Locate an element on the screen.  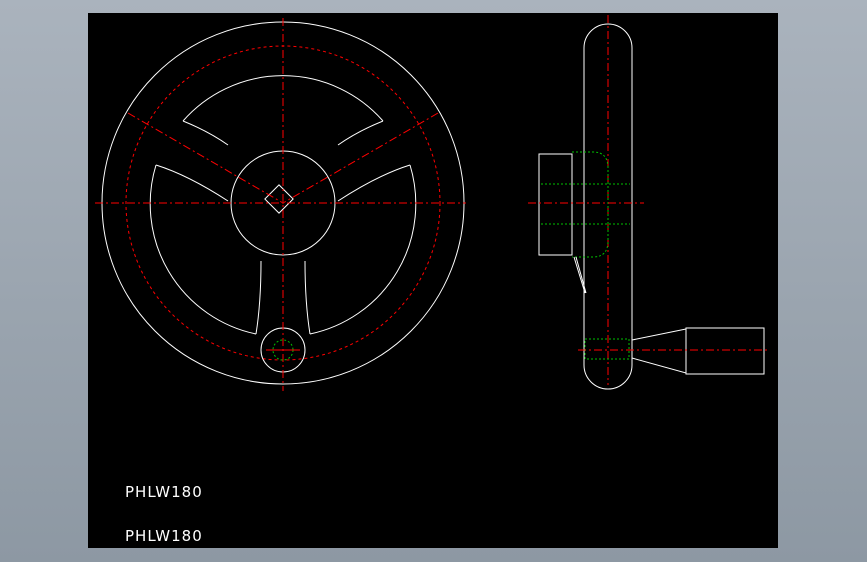
handle-pin-hidden is located at coordinates (607, 349).